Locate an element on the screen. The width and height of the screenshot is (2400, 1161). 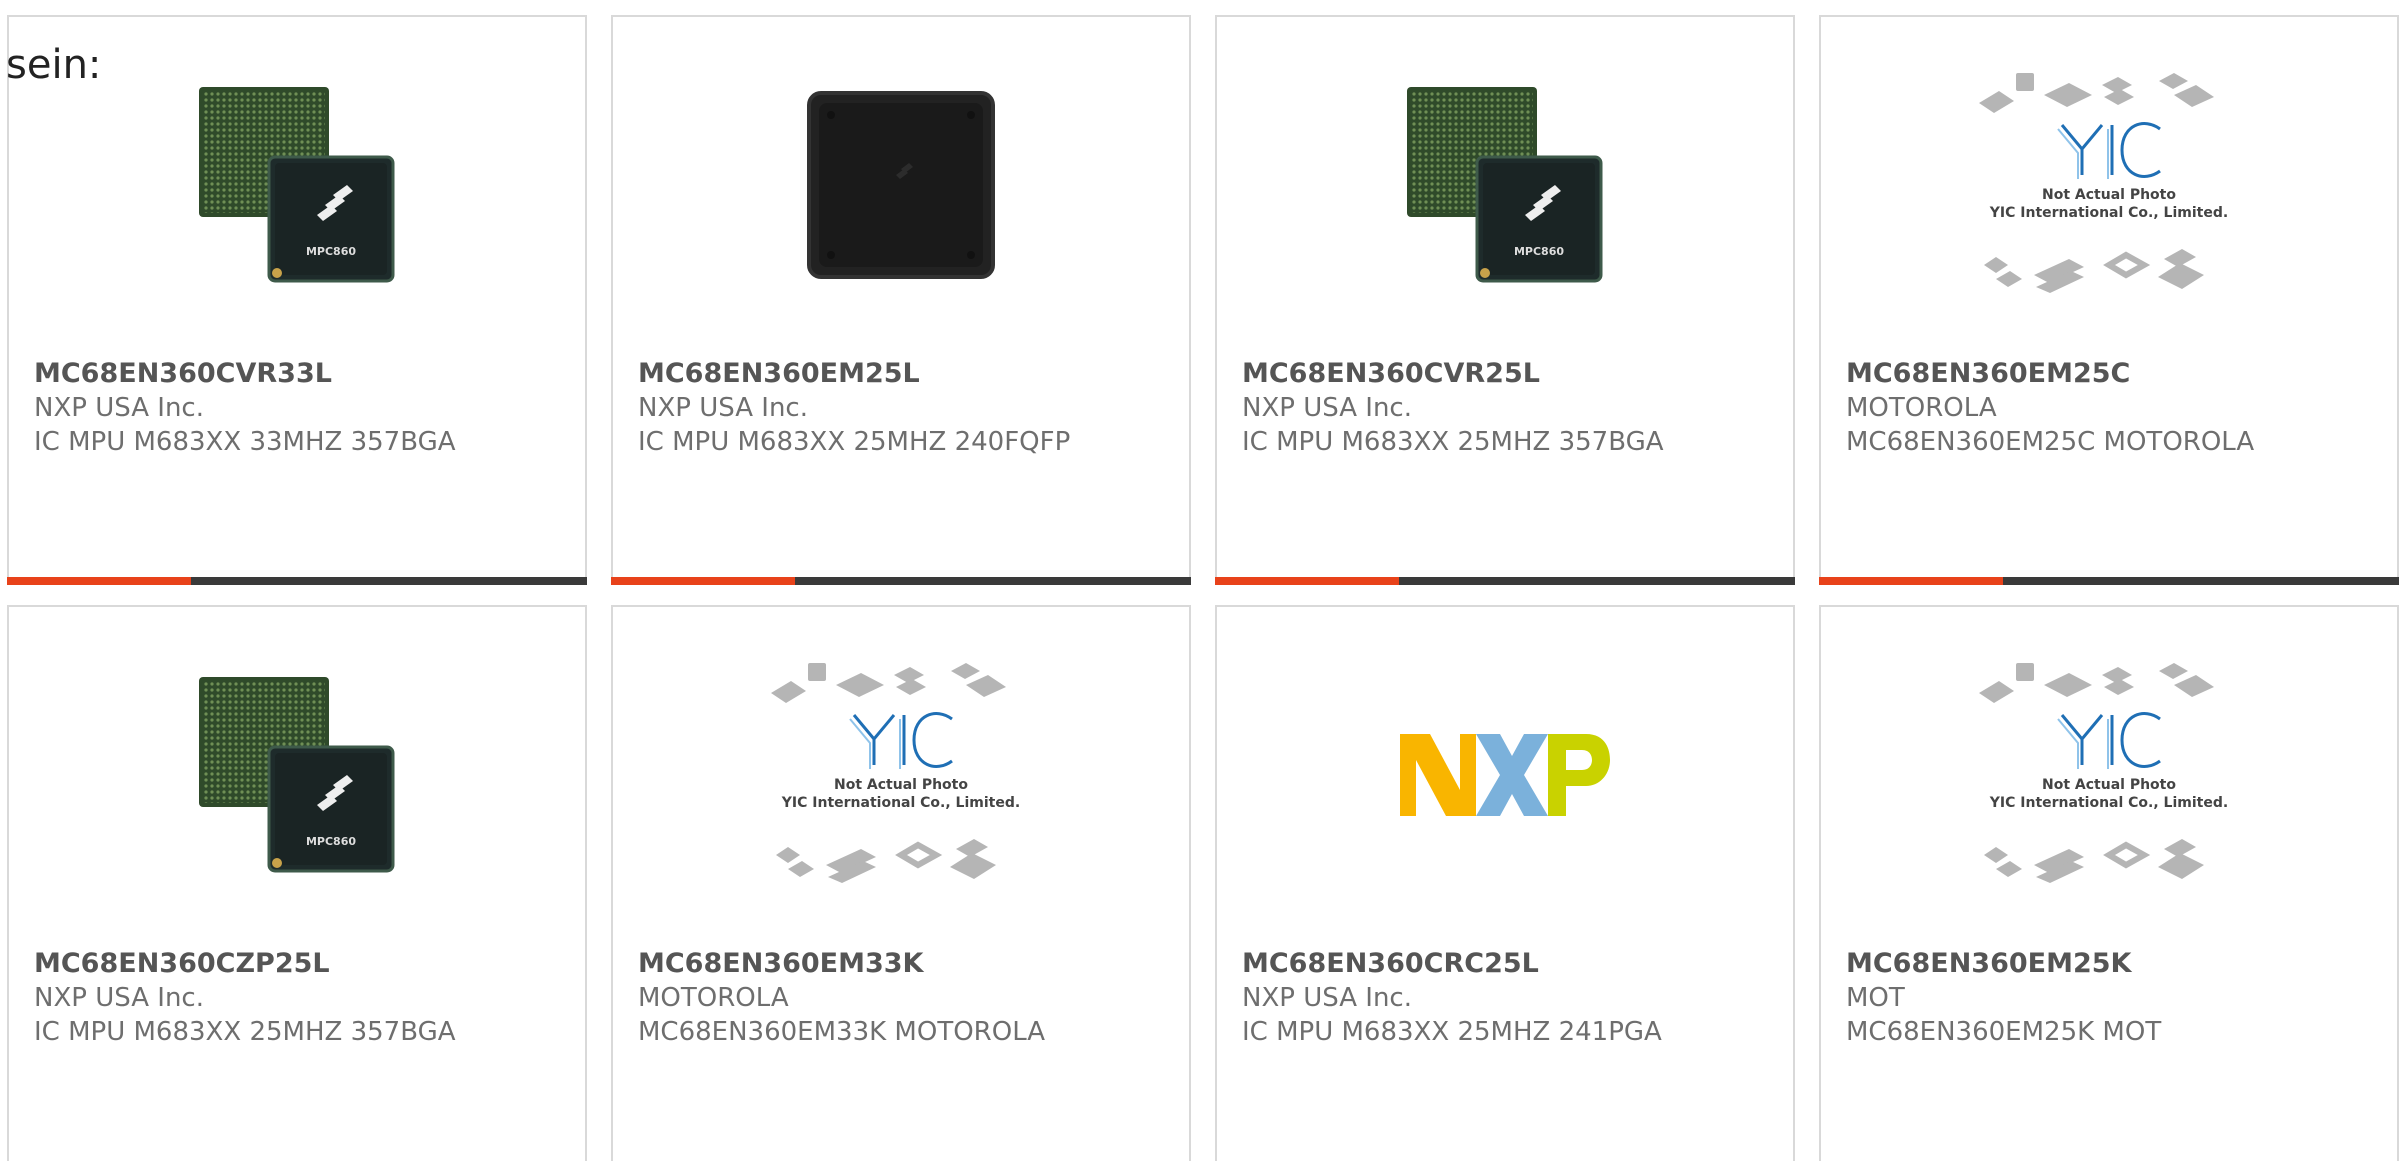
qfp-chip-image is located at coordinates (901, 184).